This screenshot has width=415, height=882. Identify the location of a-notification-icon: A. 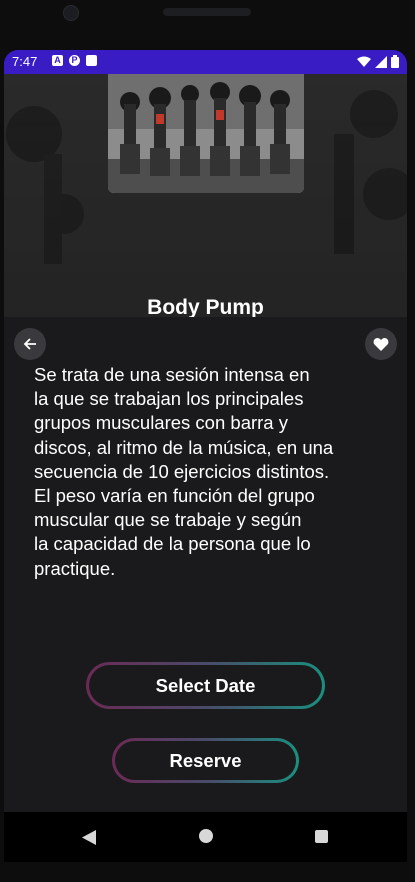
(57, 60).